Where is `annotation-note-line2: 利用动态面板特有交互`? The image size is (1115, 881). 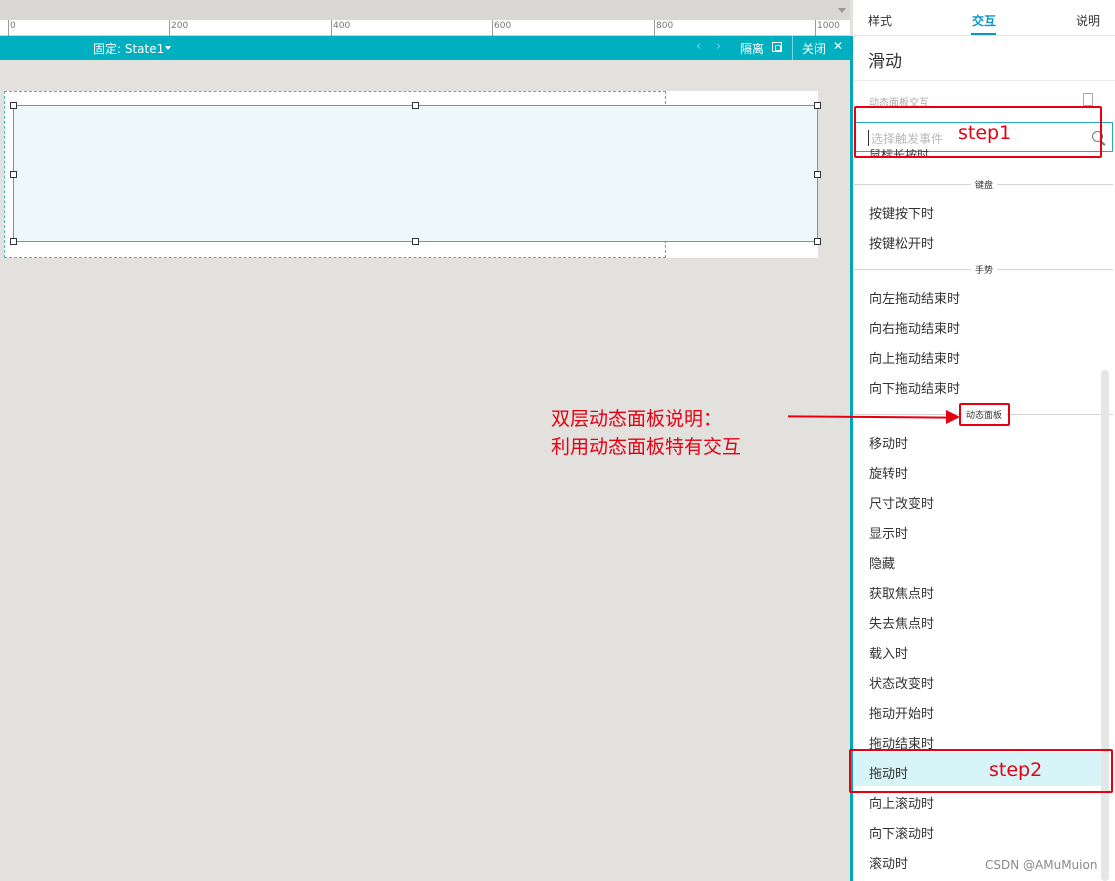
annotation-note-line2: 利用动态面板特有交互 is located at coordinates (646, 447).